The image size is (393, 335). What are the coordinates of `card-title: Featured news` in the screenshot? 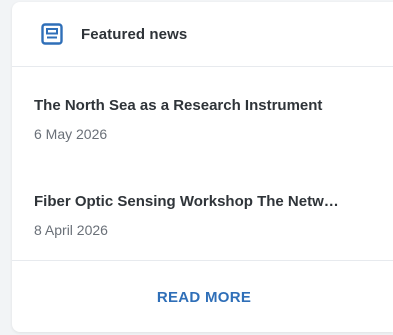 It's located at (134, 34).